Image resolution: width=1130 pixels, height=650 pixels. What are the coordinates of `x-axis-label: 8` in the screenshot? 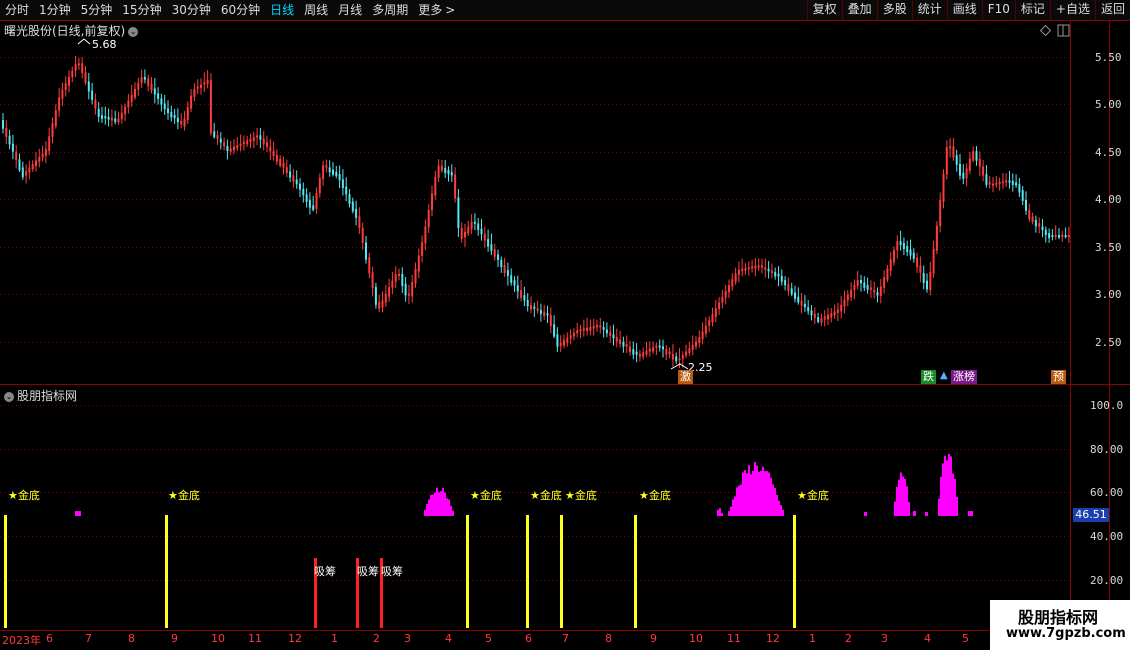 It's located at (608, 638).